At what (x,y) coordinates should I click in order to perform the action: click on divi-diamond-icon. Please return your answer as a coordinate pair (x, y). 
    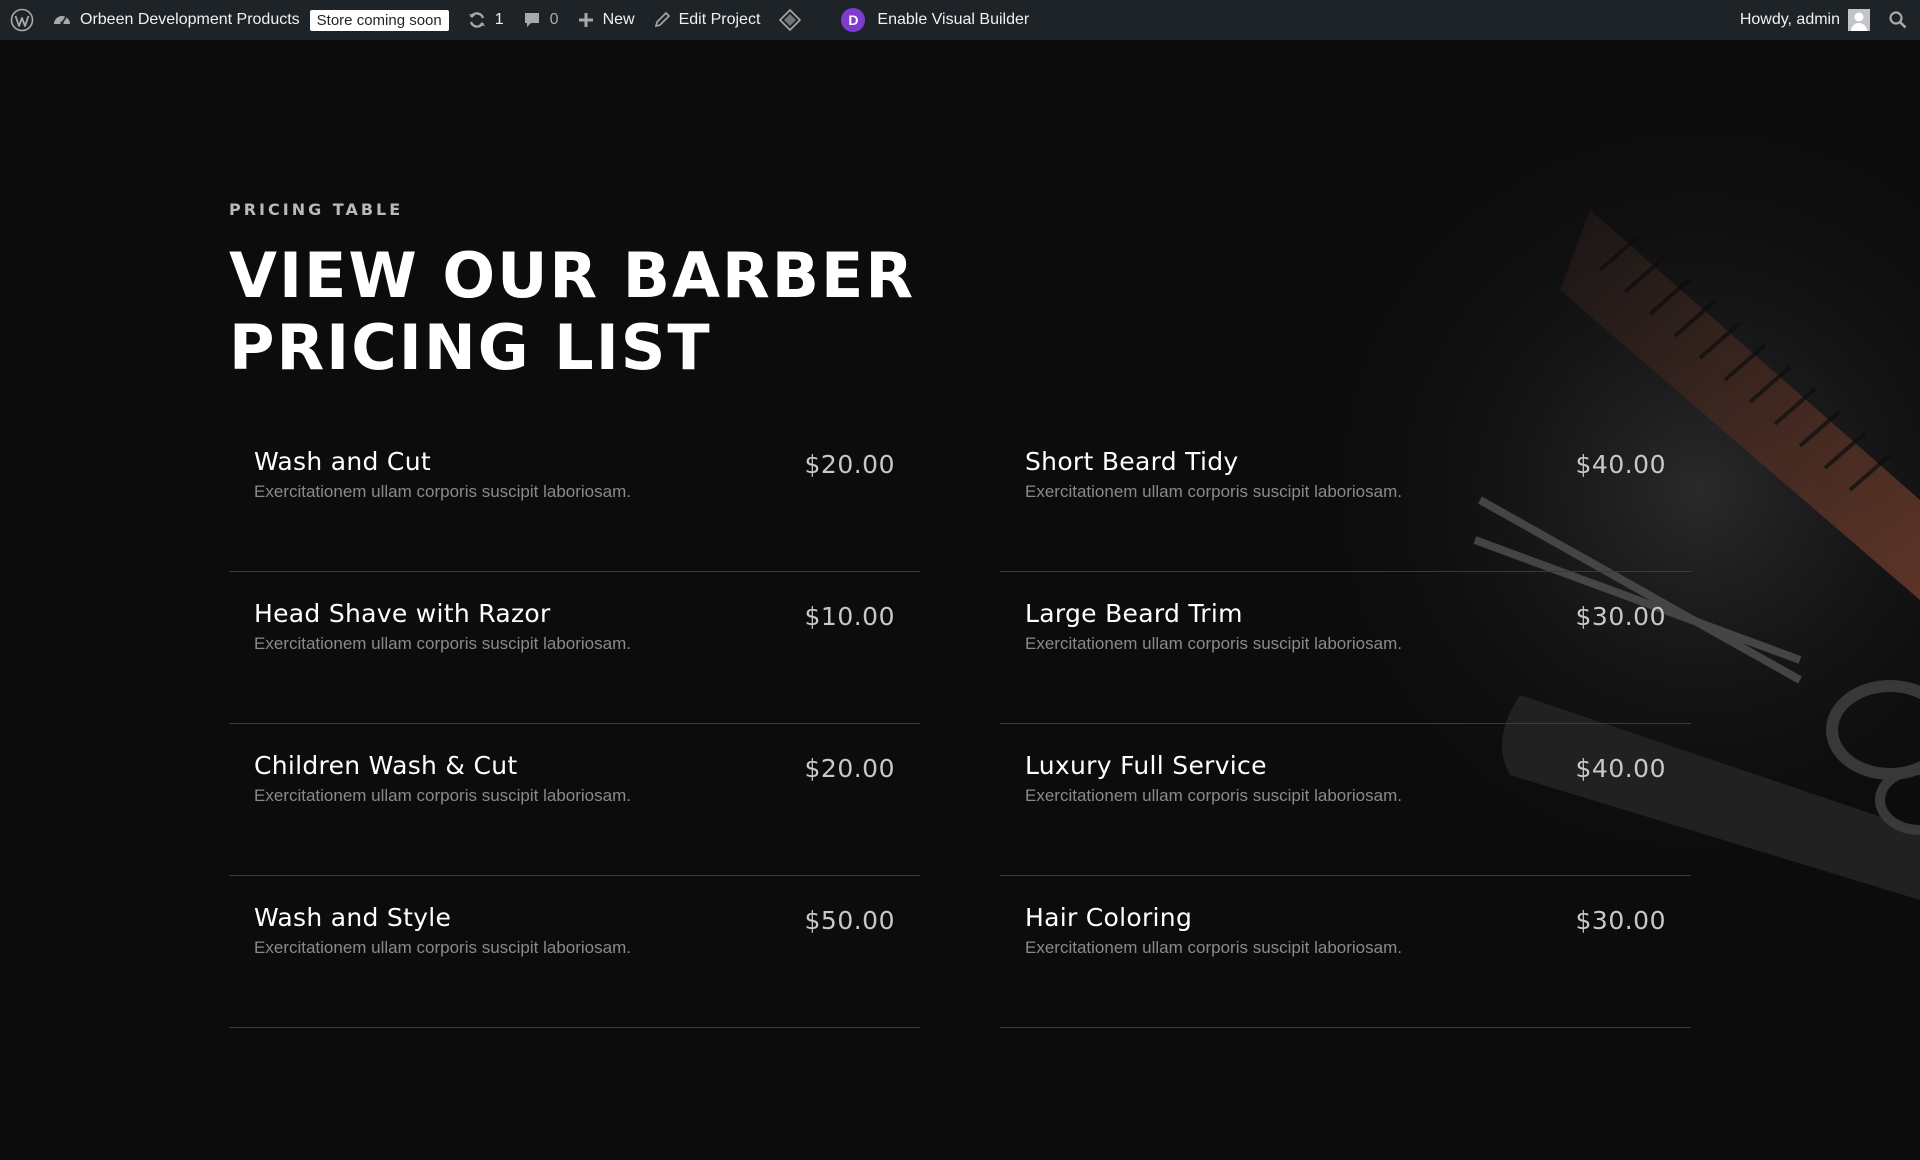
    Looking at the image, I should click on (790, 20).